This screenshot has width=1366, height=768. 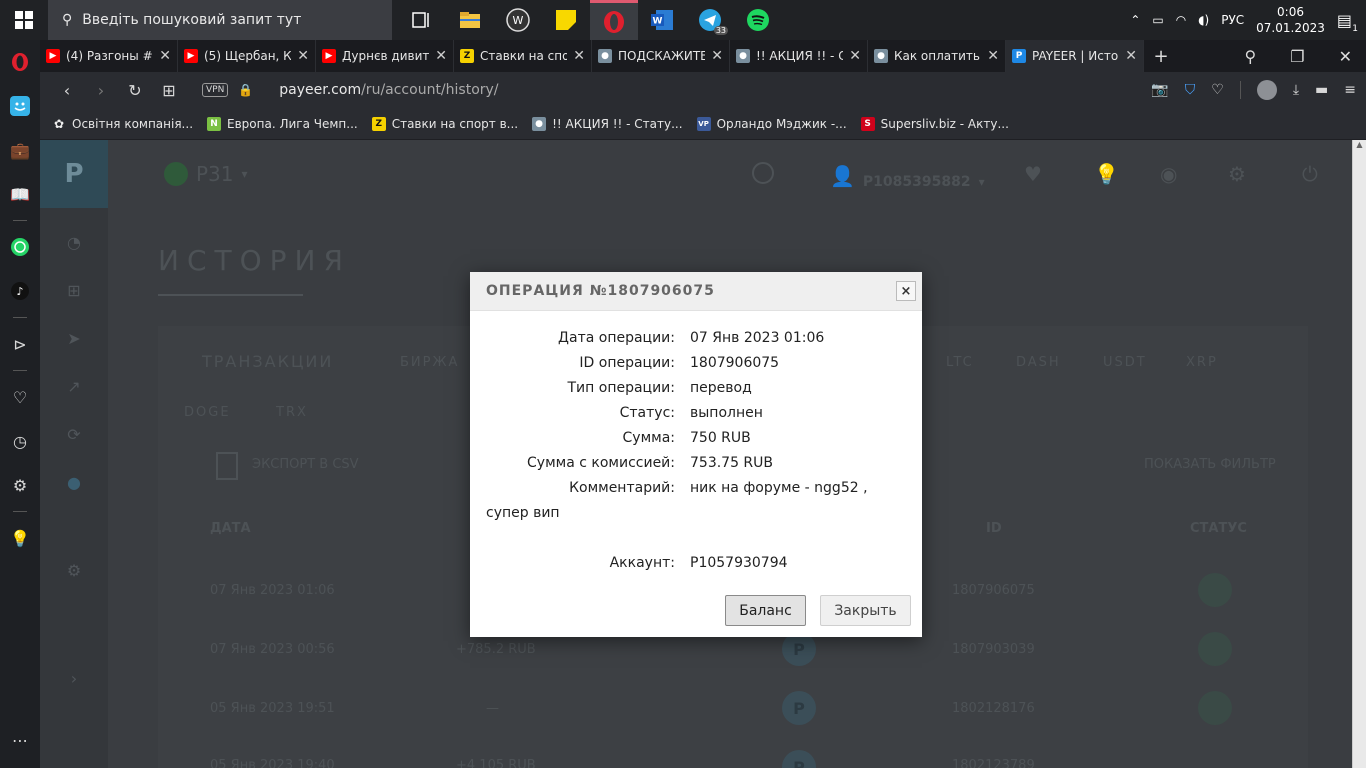 I want to click on notification-icon: ▤ 1, so click(x=1347, y=22).